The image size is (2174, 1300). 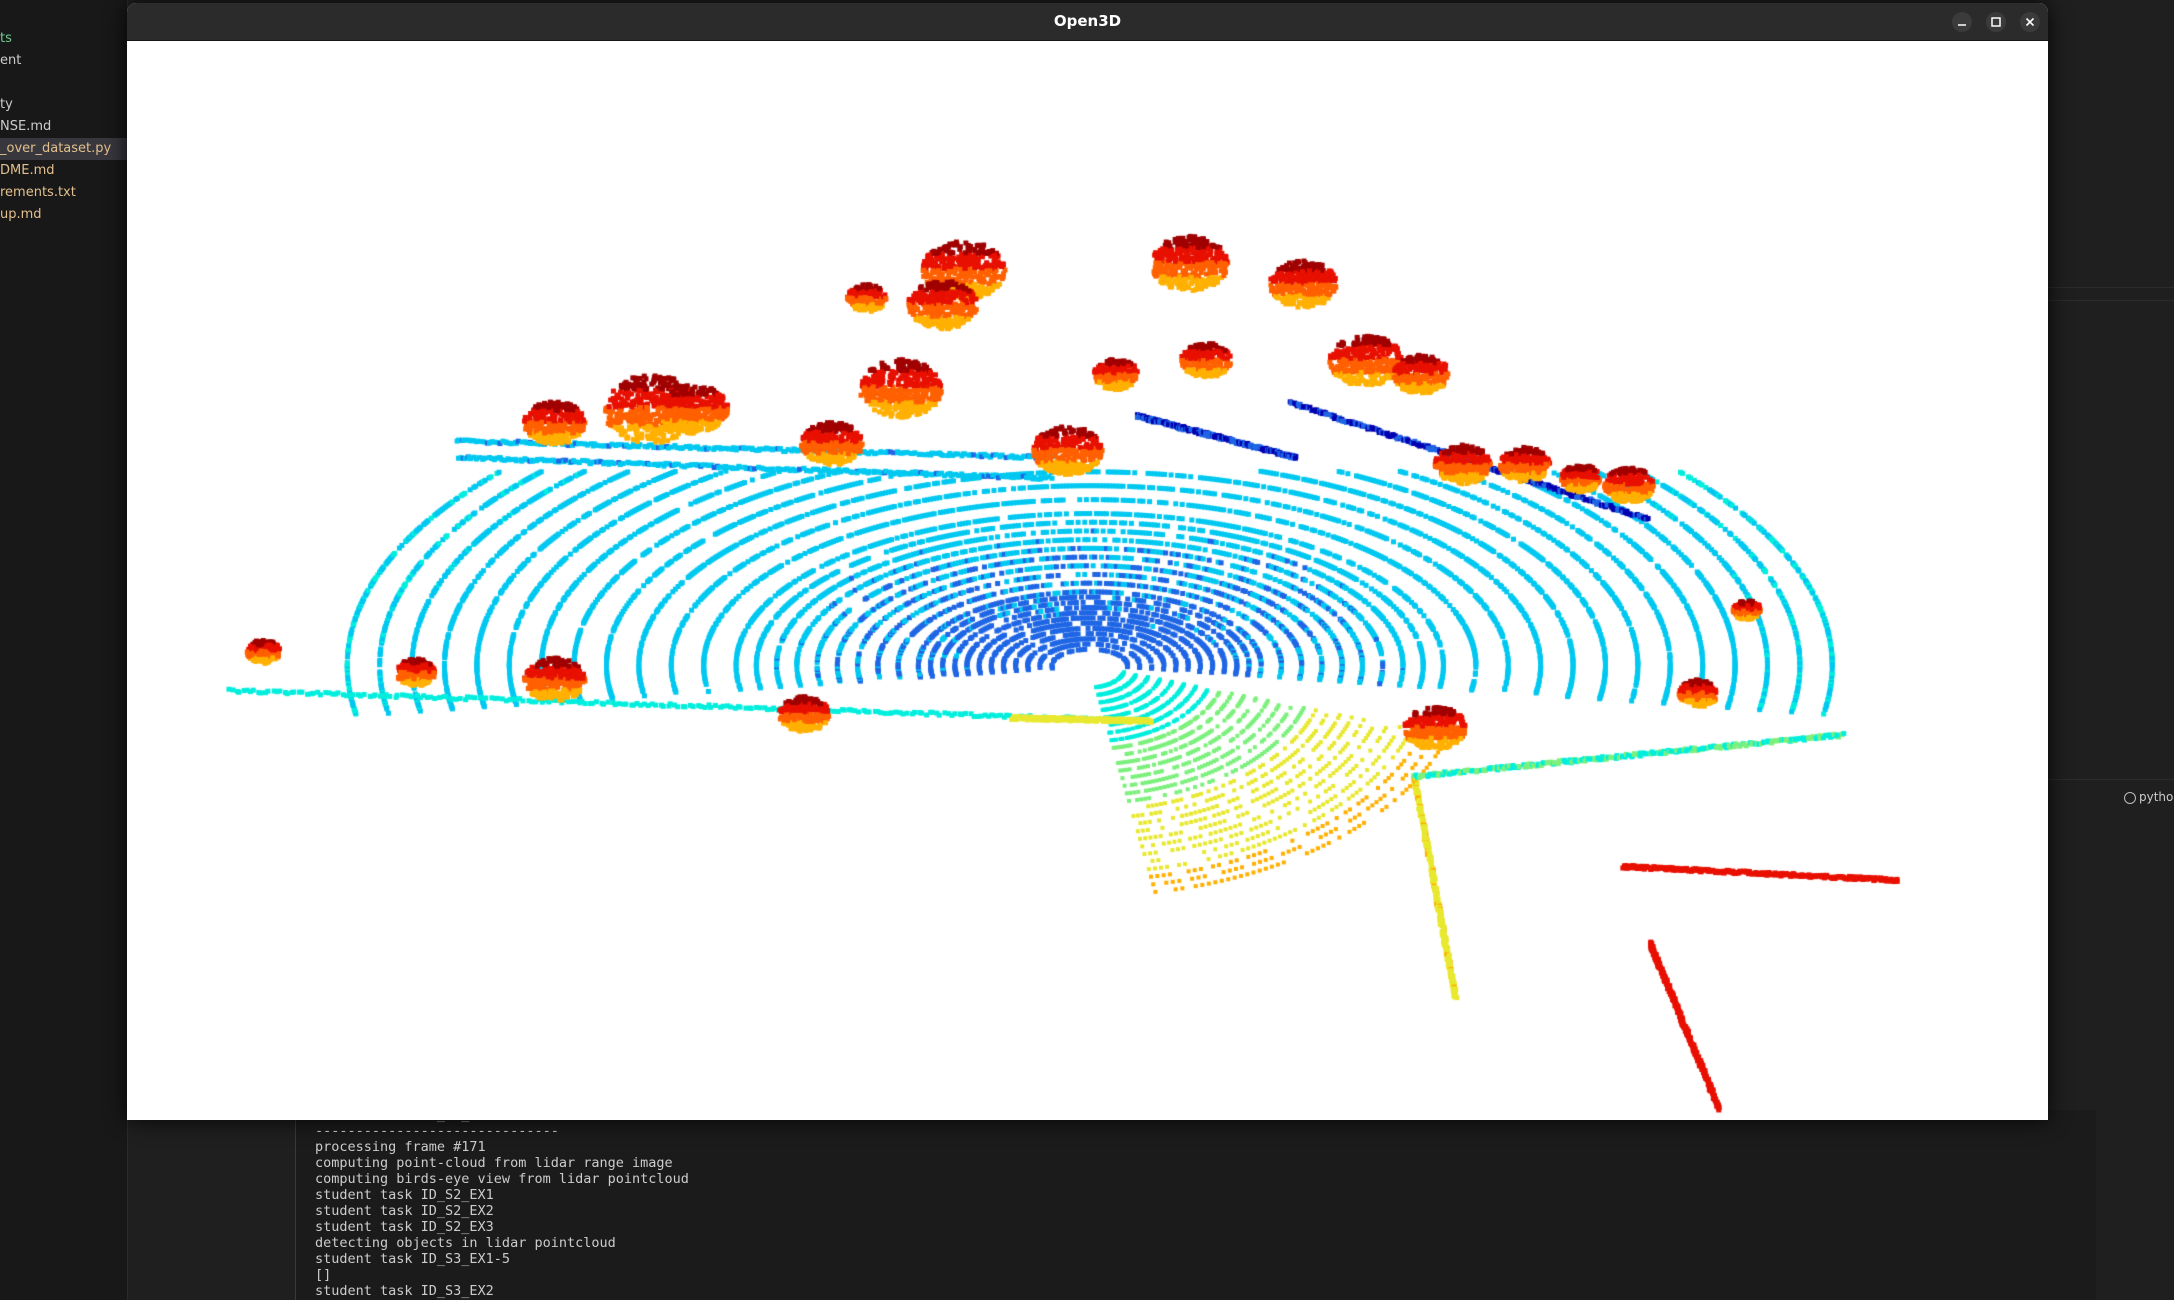 I want to click on terminal-line: [], so click(x=323, y=1275).